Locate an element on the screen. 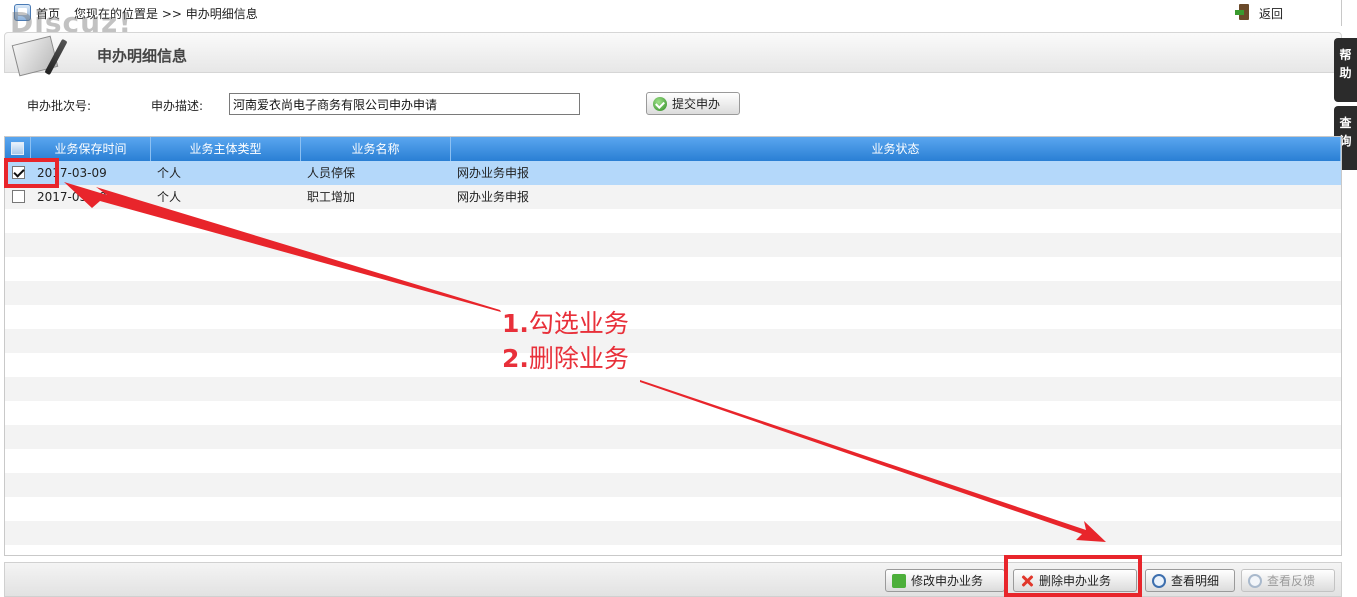 This screenshot has height=597, width=1357. annotation-step-1: 1.勾选业务 is located at coordinates (565, 323).